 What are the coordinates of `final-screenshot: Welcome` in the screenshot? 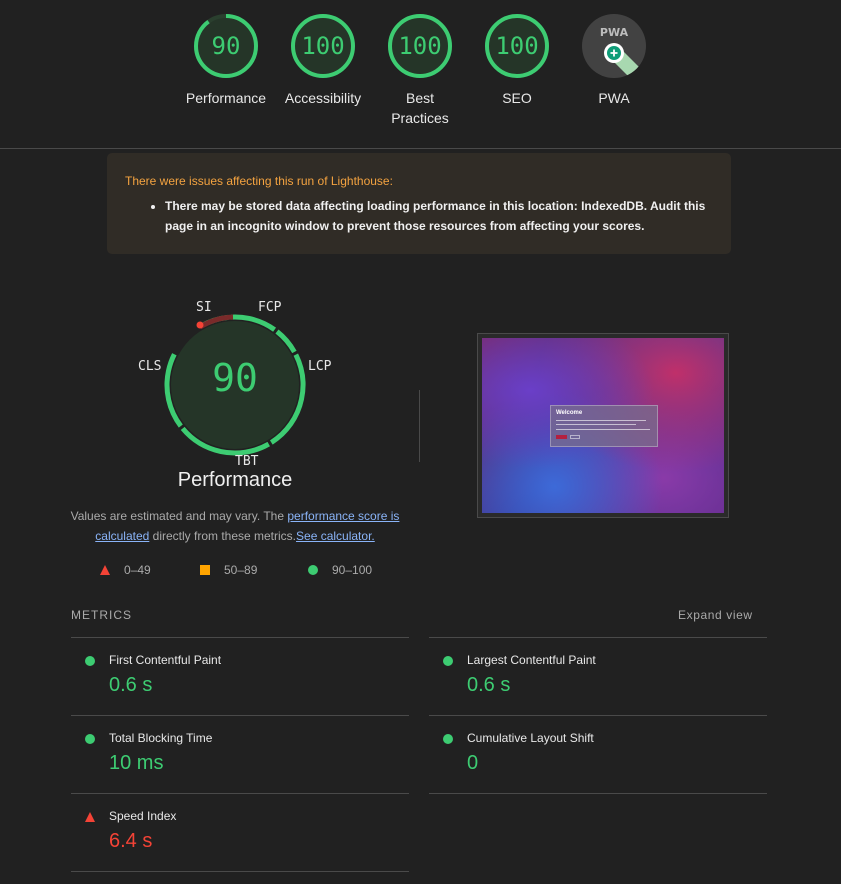 It's located at (603, 425).